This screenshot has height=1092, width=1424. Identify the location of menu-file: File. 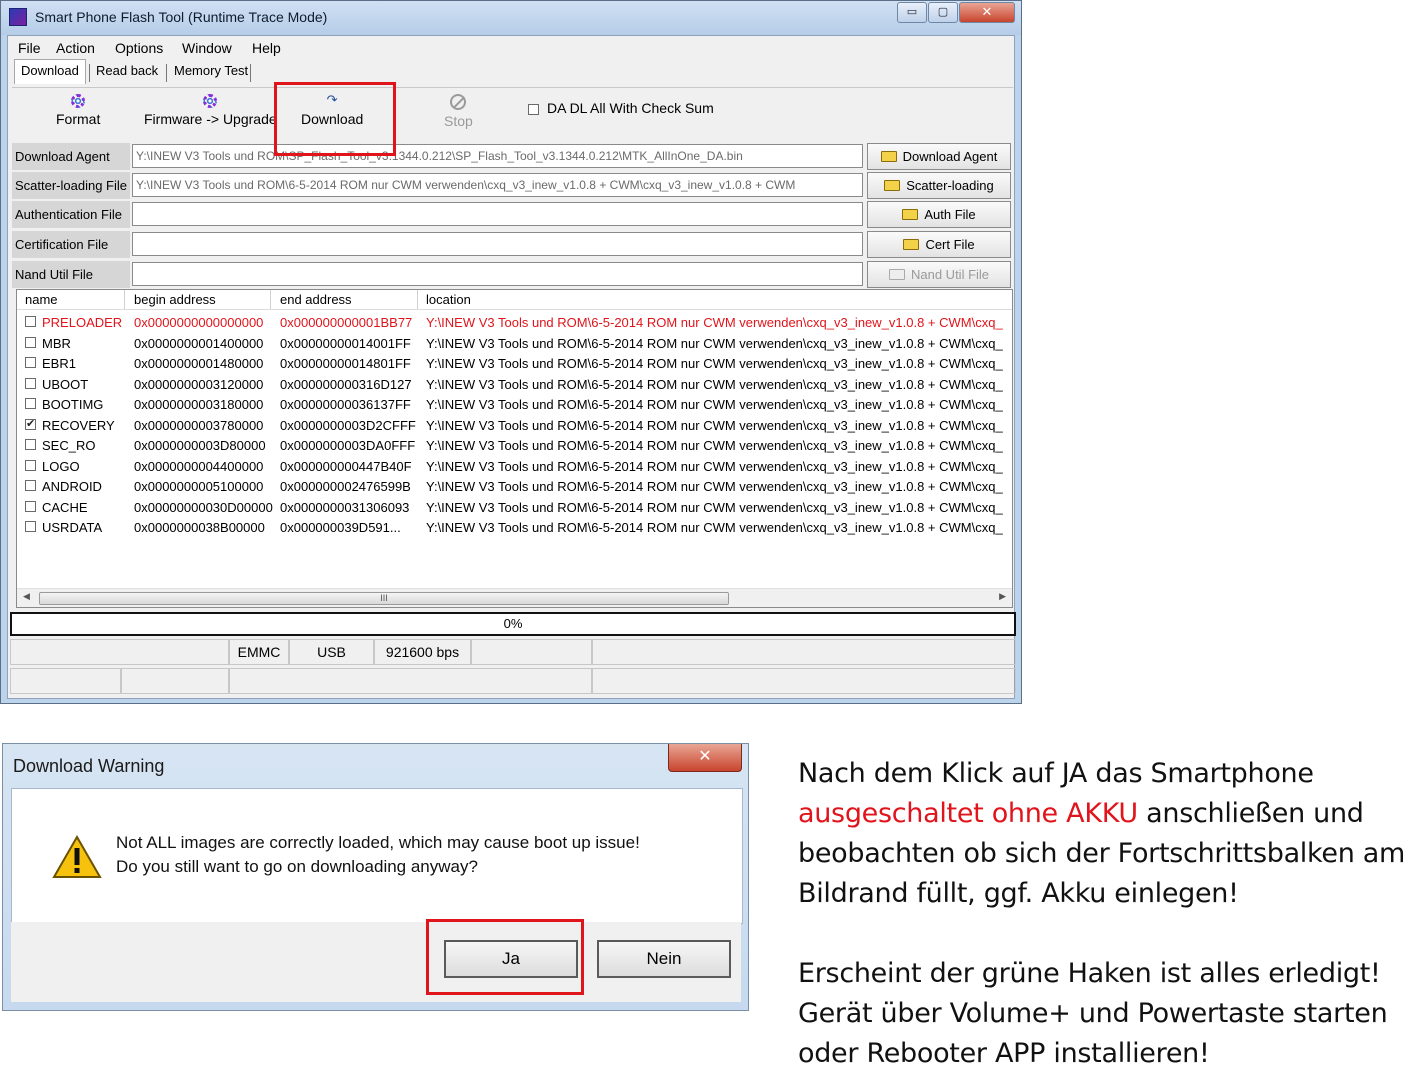
(29, 48).